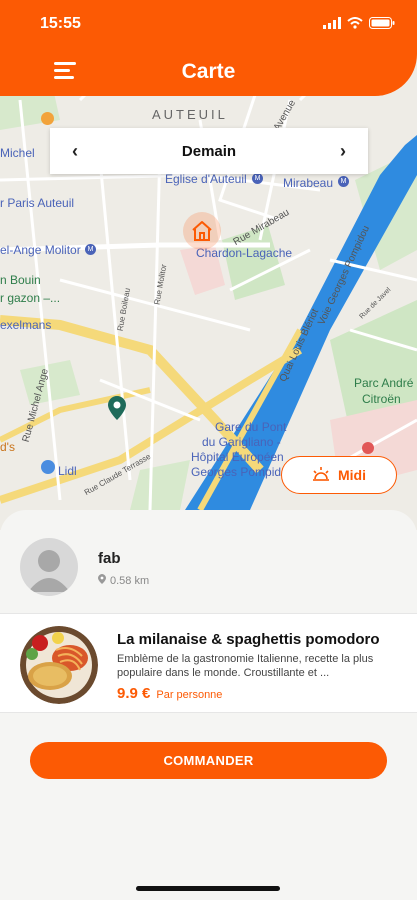 The image size is (417, 900). What do you see at coordinates (47, 118) in the screenshot?
I see `restaurant-icon` at bounding box center [47, 118].